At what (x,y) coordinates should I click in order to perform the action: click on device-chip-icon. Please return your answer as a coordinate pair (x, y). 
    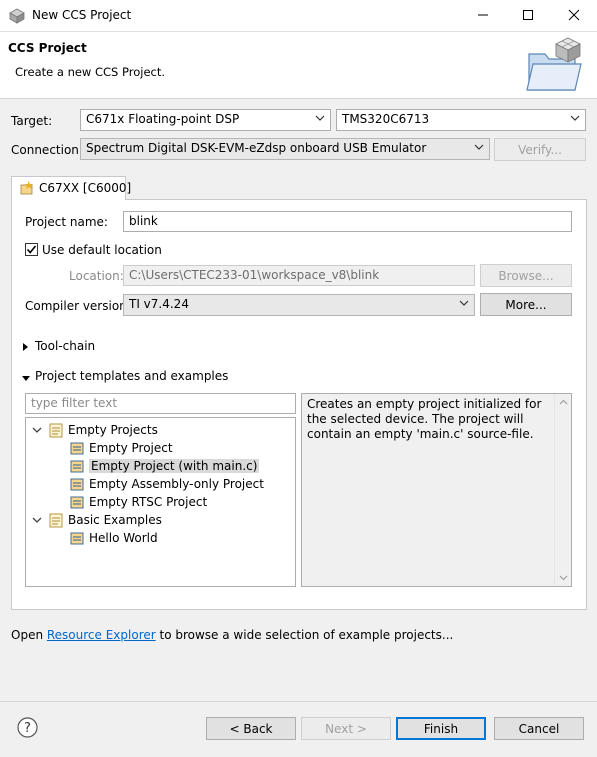
    Looking at the image, I should click on (26, 188).